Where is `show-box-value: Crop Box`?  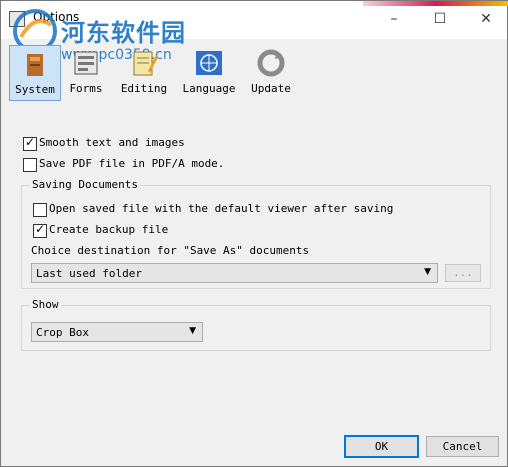
show-box-value: Crop Box is located at coordinates (62, 332).